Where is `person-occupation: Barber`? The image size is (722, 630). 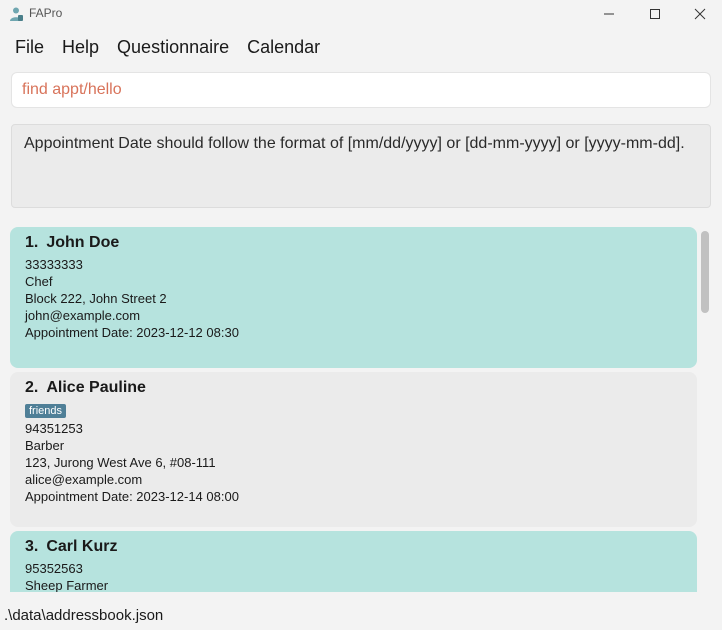 person-occupation: Barber is located at coordinates (45, 445).